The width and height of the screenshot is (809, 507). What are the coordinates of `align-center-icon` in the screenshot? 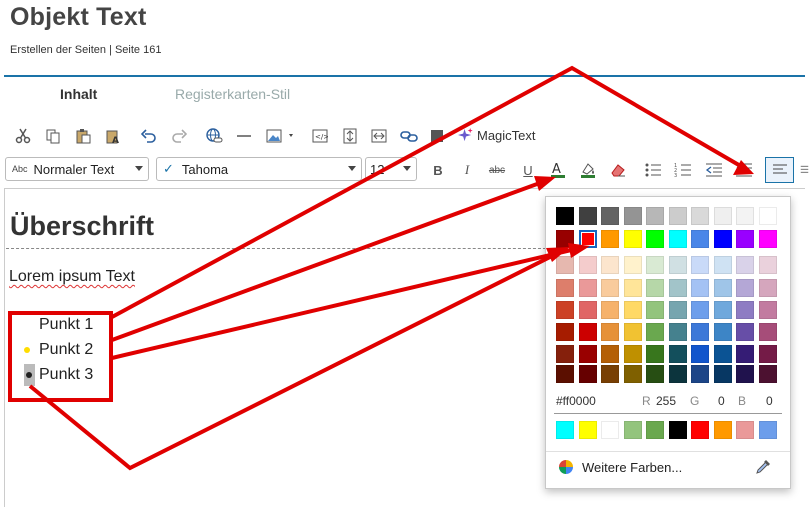 It's located at (803, 170).